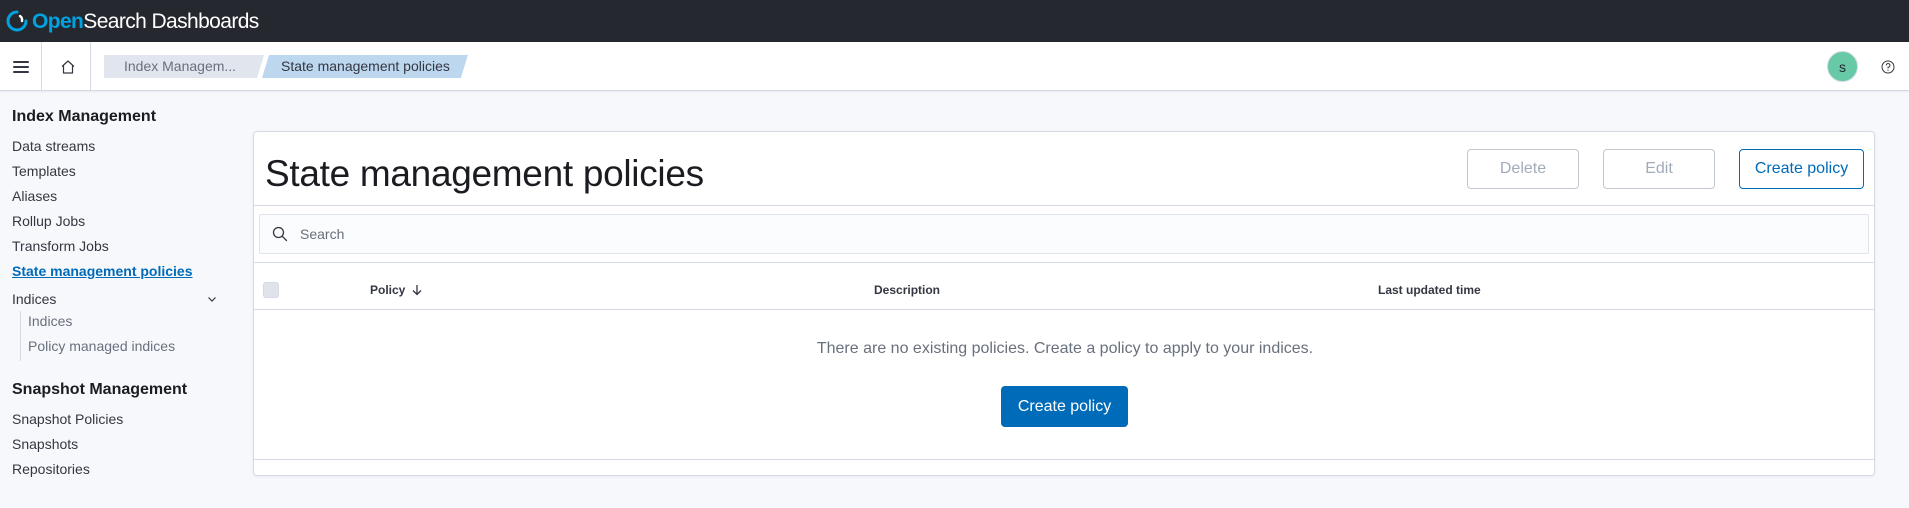 The image size is (1909, 508). I want to click on table-header: Policy Description Last updated time, so click(1064, 289).